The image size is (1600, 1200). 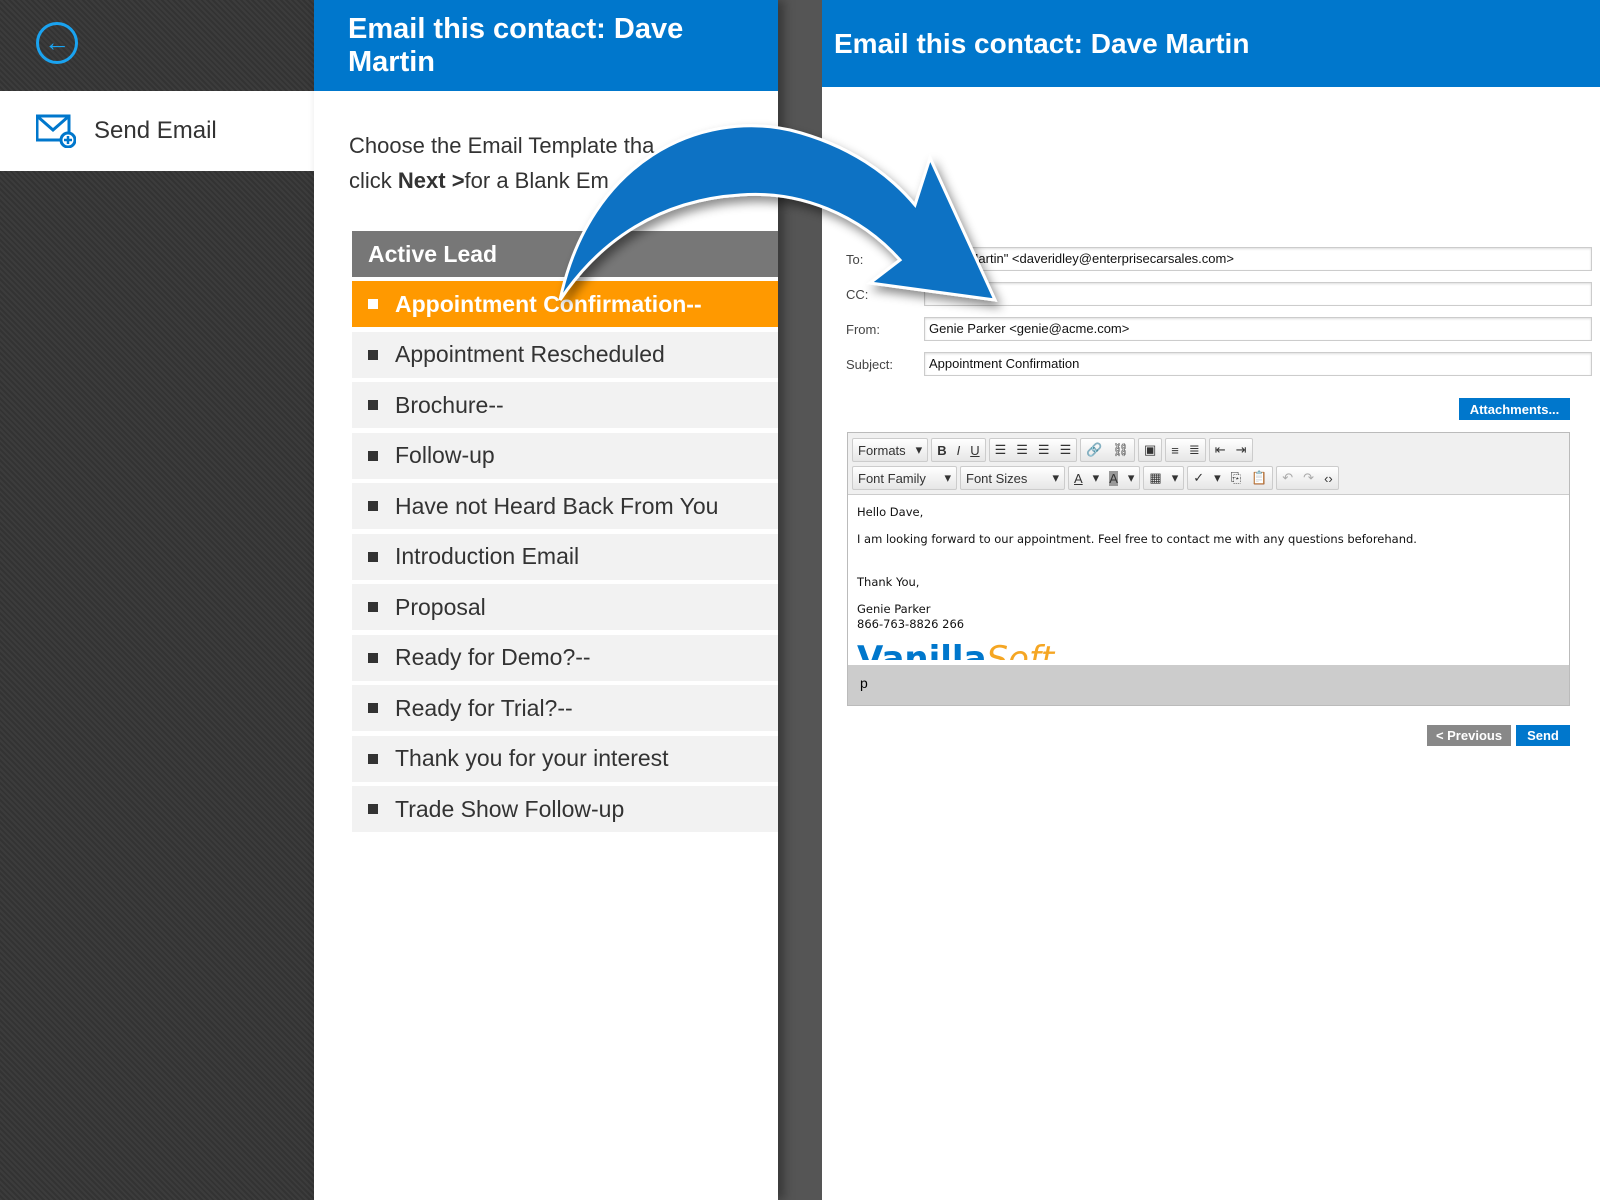 What do you see at coordinates (1259, 478) in the screenshot?
I see `paste-icon: 📋` at bounding box center [1259, 478].